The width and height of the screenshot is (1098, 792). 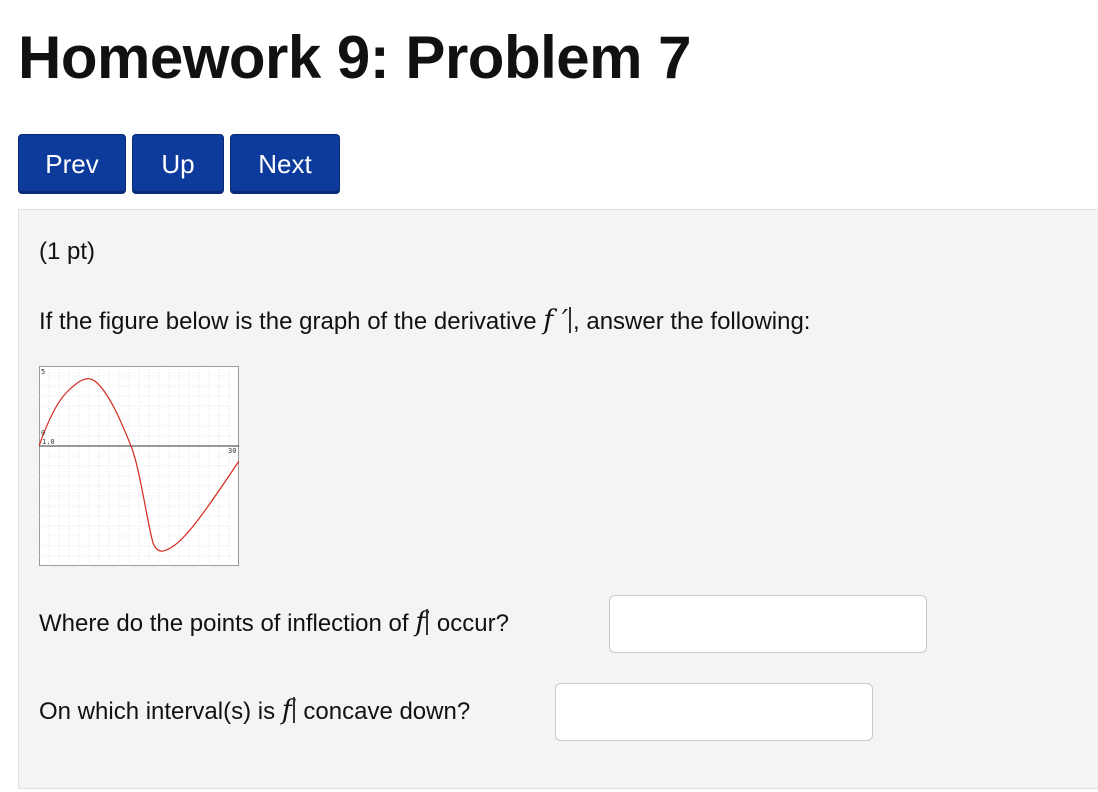 What do you see at coordinates (232, 451) in the screenshot?
I see `x-max-label: 30` at bounding box center [232, 451].